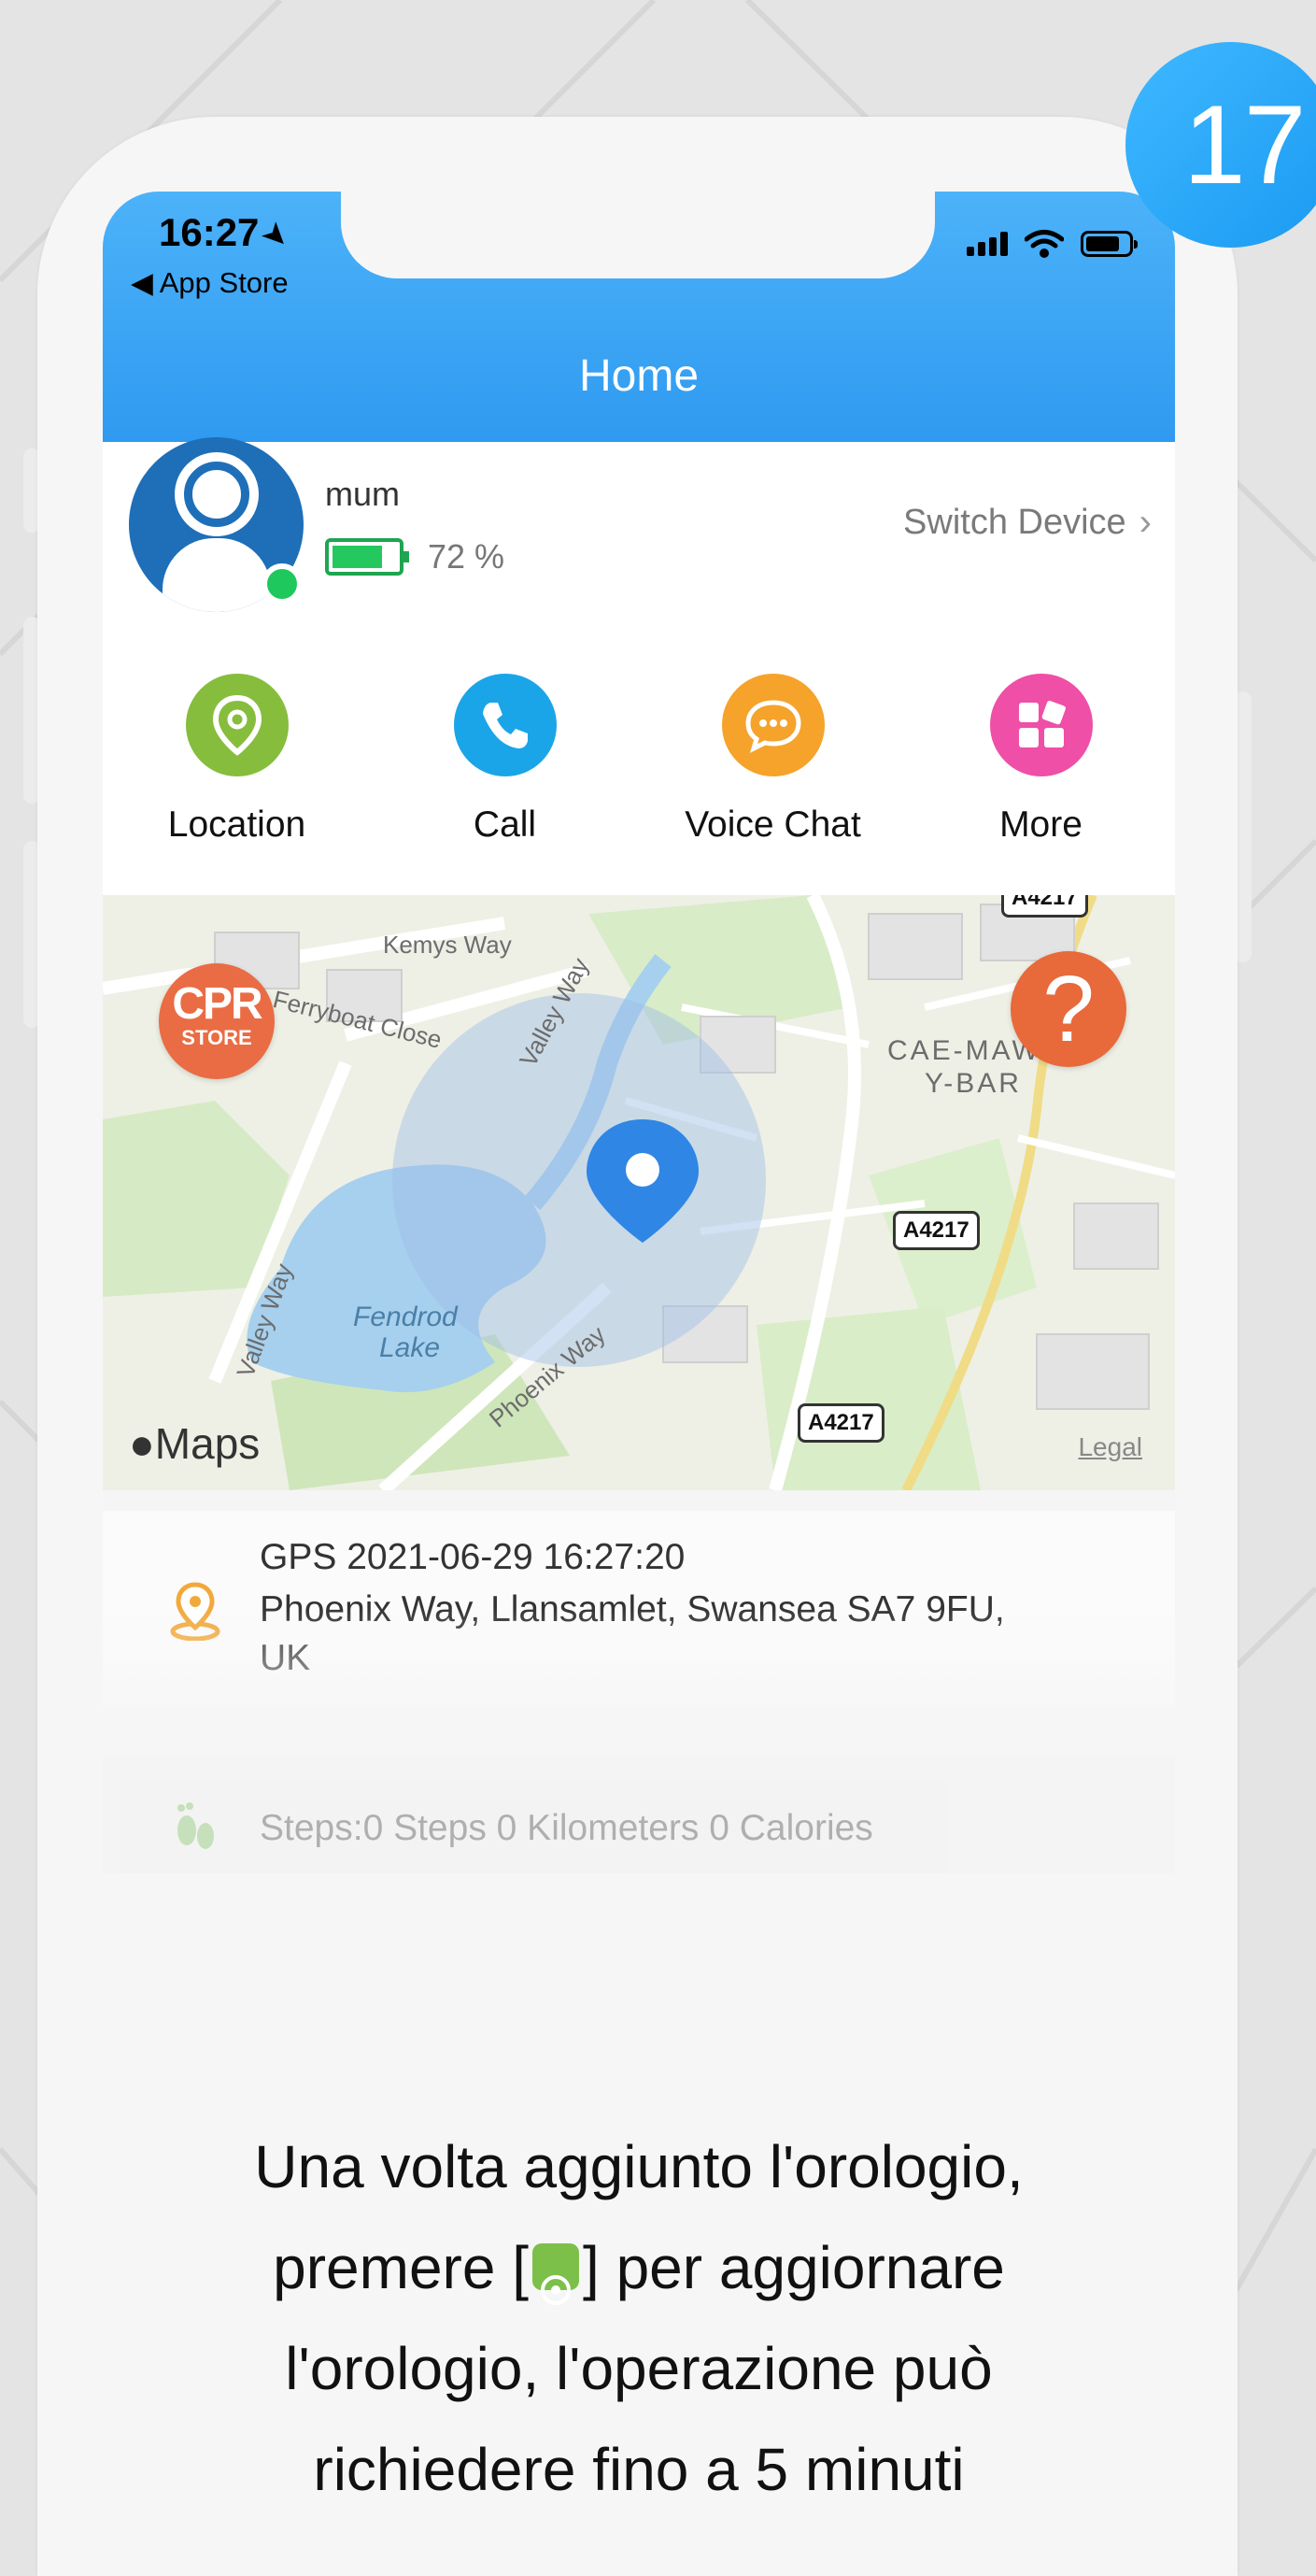  I want to click on more-label: More, so click(1041, 825).